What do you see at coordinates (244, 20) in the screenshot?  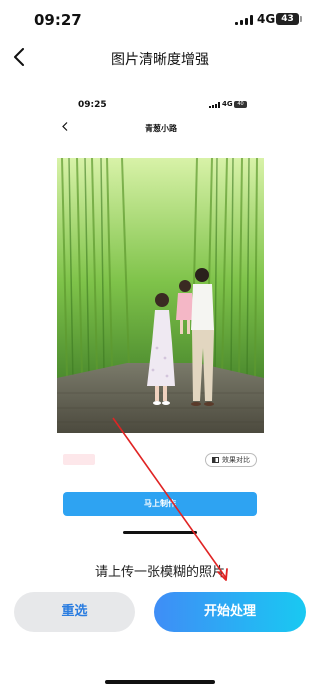 I see `signal-icon` at bounding box center [244, 20].